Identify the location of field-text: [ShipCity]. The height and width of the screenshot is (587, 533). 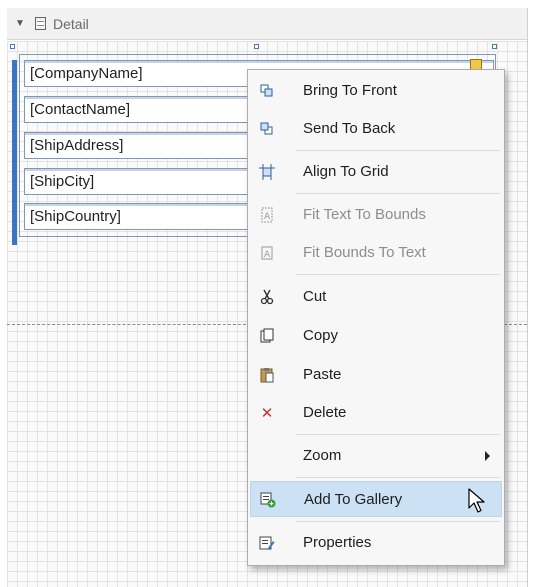
(62, 181).